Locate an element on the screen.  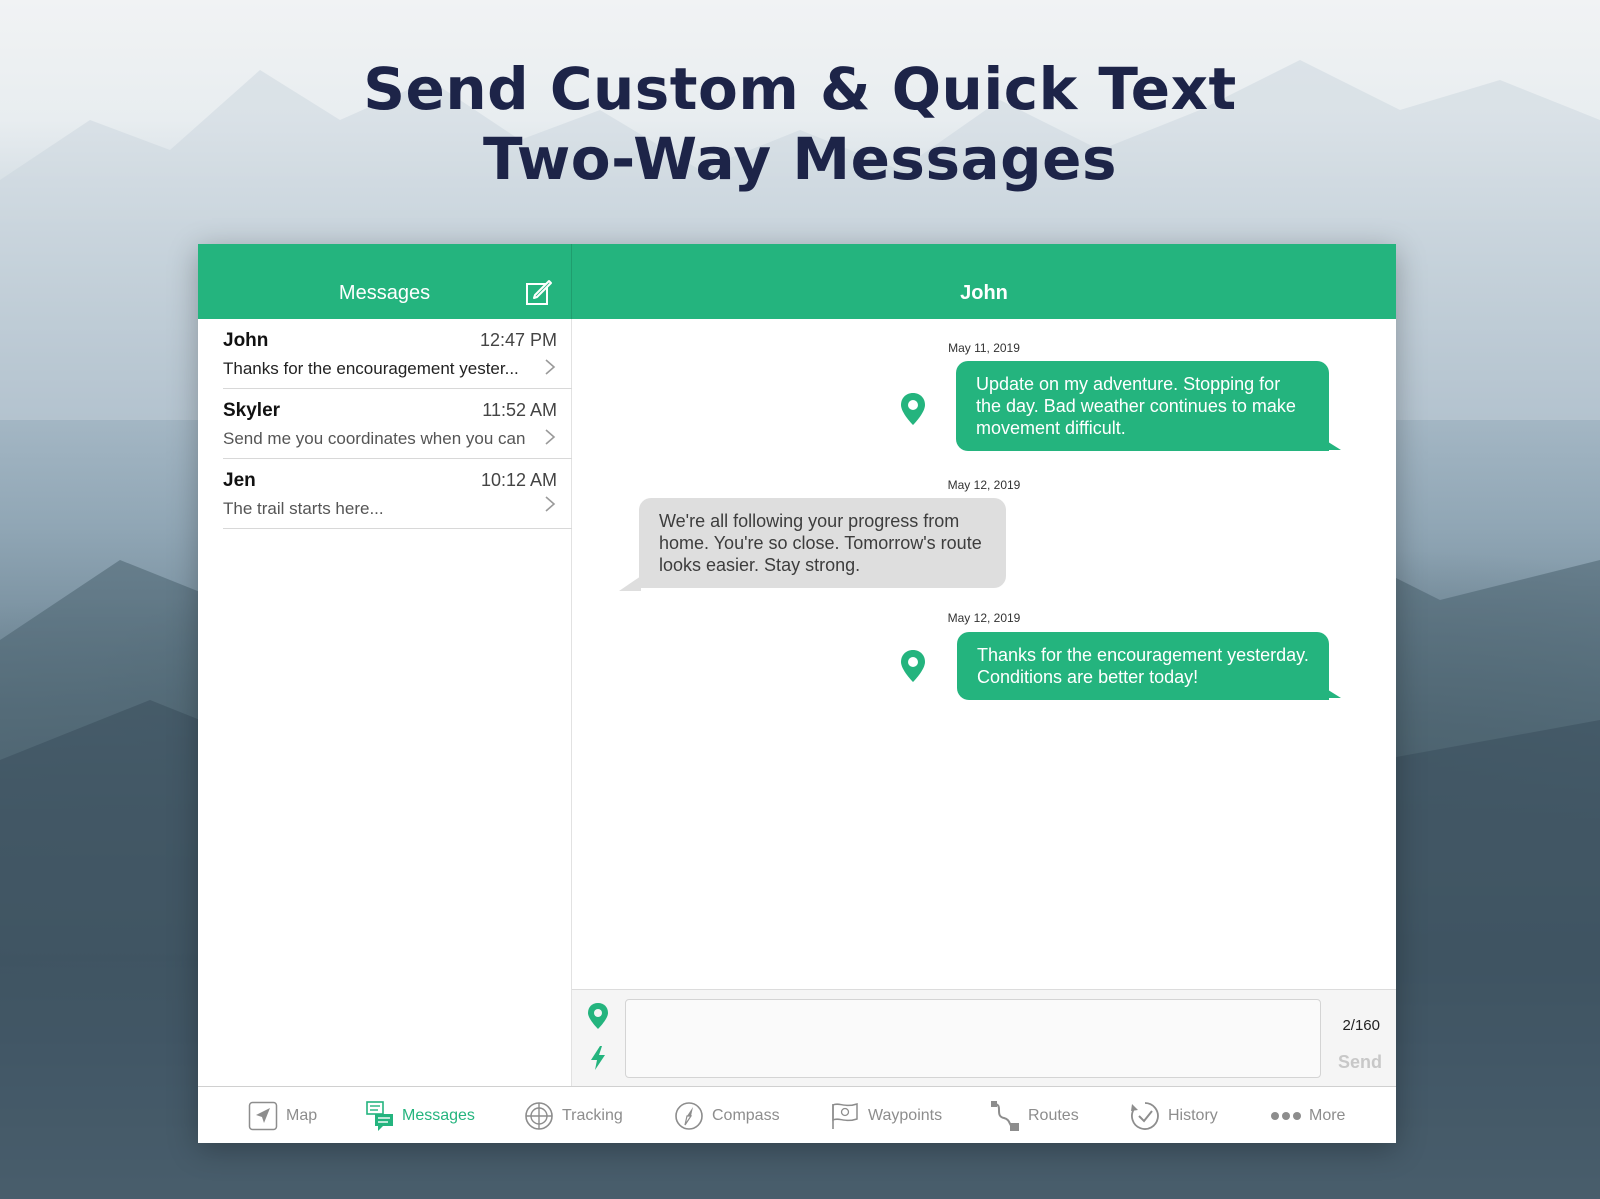
conversation-name: Skyler is located at coordinates (252, 410).